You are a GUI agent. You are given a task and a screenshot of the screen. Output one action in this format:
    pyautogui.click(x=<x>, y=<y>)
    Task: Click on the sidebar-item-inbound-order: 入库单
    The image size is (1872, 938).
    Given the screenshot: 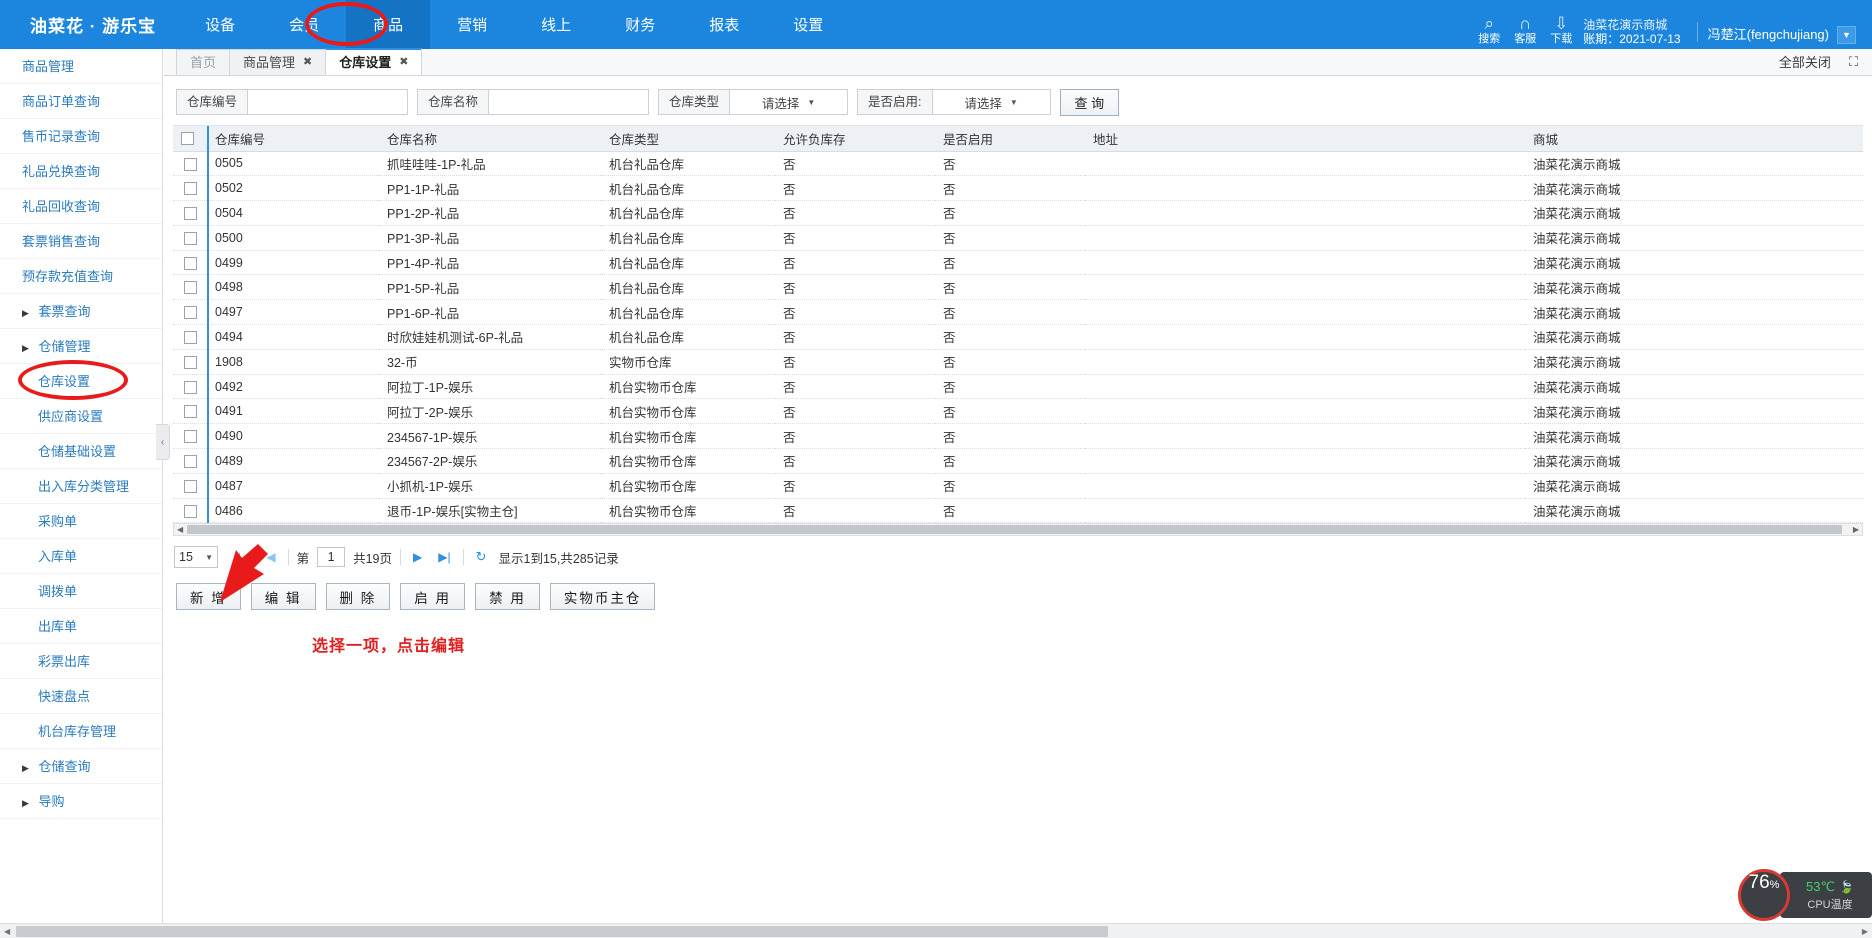 What is the action you would take?
    pyautogui.click(x=81, y=556)
    